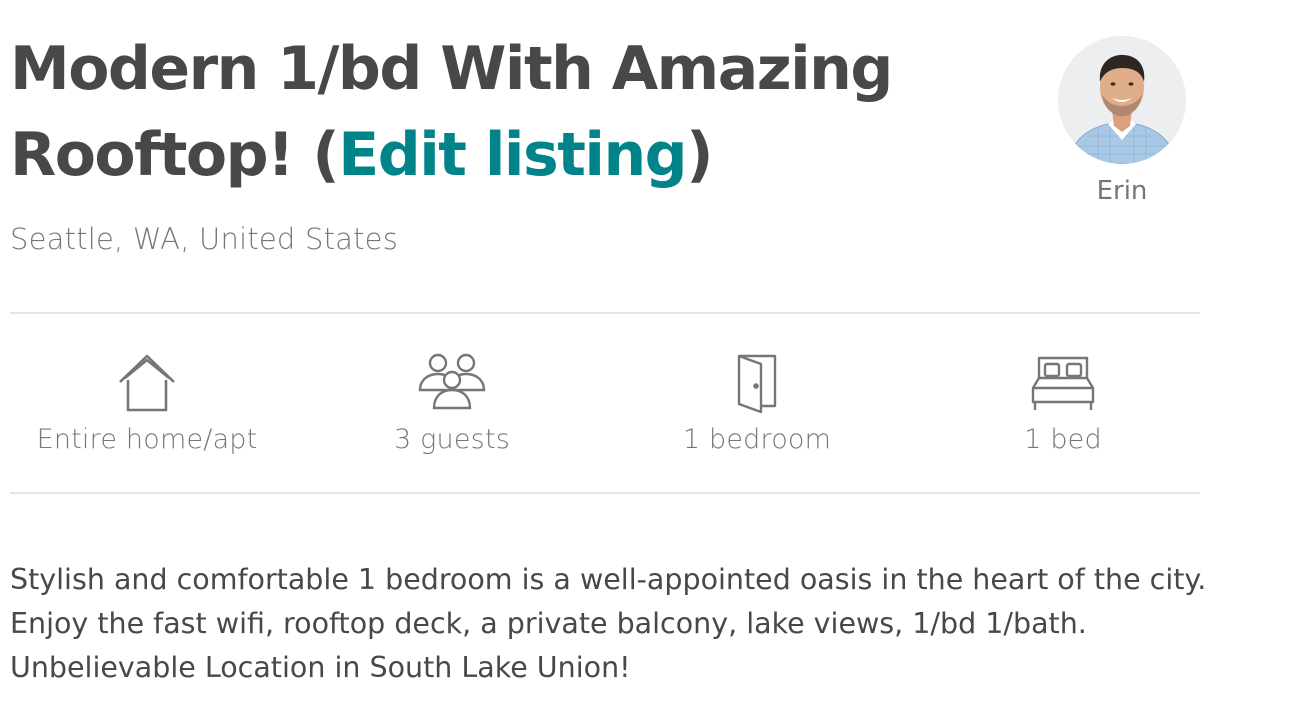 The height and width of the screenshot is (720, 1298). I want to click on host-photo, so click(1122, 100).